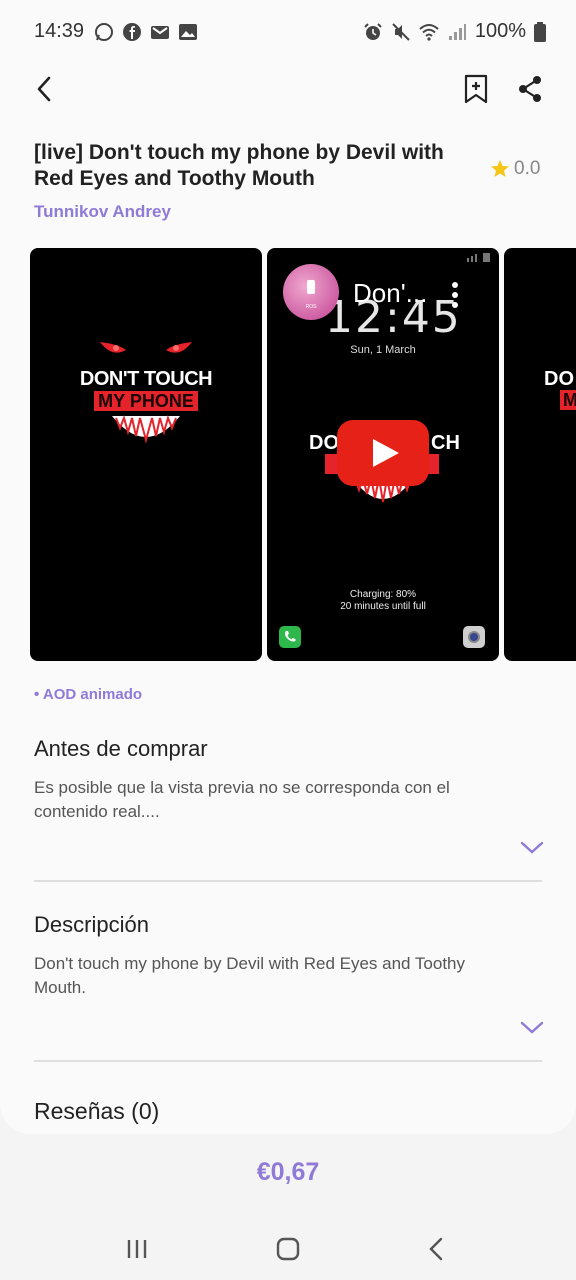 This screenshot has width=576, height=1280. What do you see at coordinates (383, 350) in the screenshot?
I see `date-text: Sun, 1 March` at bounding box center [383, 350].